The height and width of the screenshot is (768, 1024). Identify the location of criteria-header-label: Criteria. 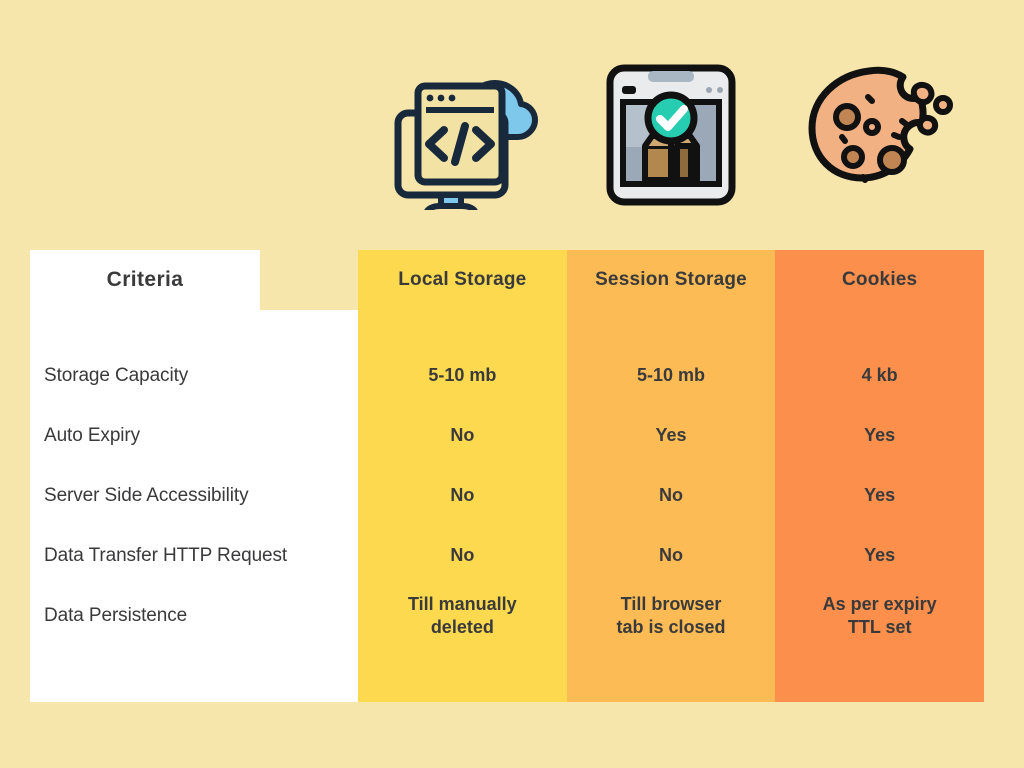
(145, 279).